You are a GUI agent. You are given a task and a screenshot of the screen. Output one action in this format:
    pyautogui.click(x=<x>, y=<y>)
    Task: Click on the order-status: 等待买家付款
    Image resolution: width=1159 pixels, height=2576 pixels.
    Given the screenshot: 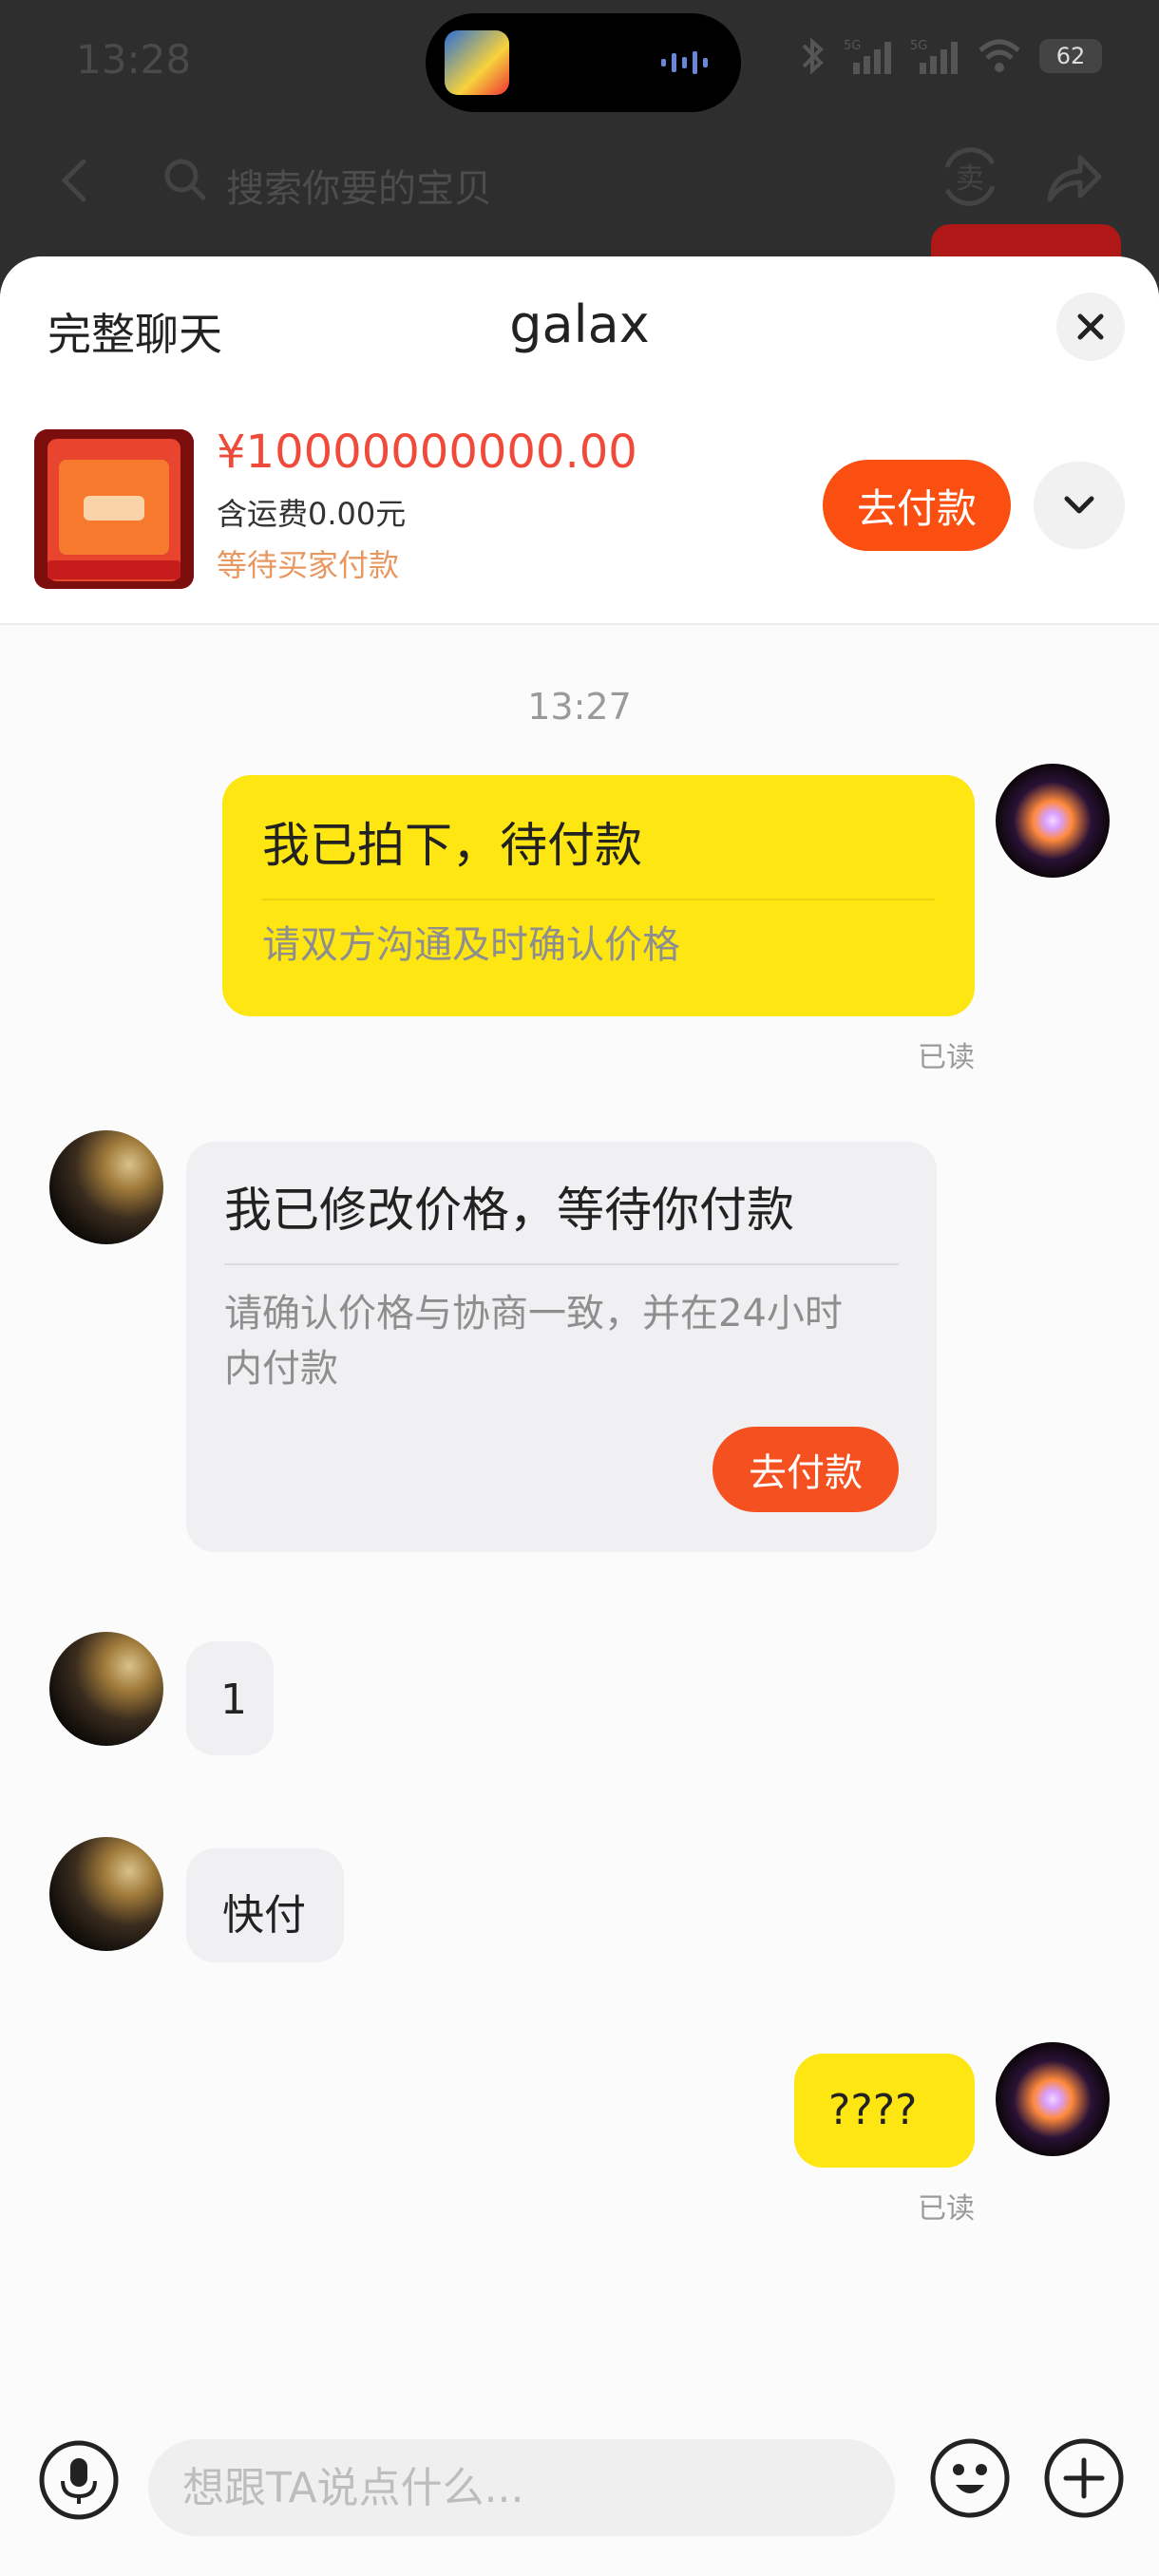 What is the action you would take?
    pyautogui.click(x=308, y=565)
    